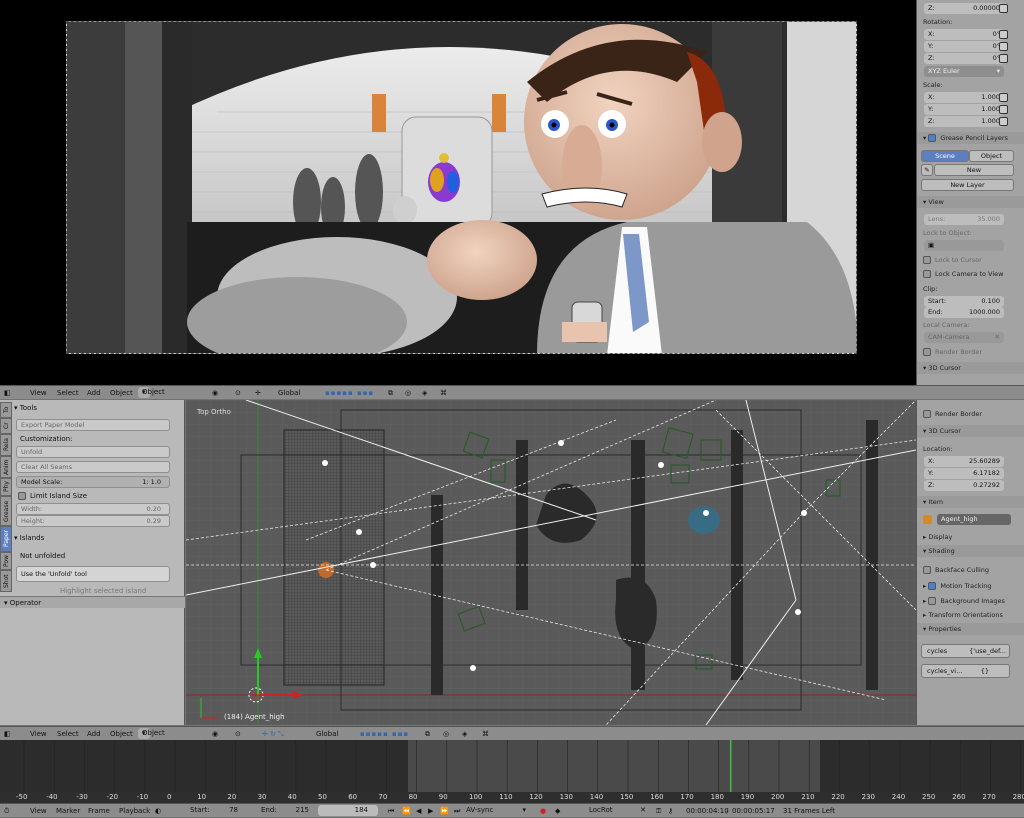 The width and height of the screenshot is (1024, 818). Describe the element at coordinates (970, 615) in the screenshot. I see `transform-orientations-header: ▸ Transform Orientations` at that location.